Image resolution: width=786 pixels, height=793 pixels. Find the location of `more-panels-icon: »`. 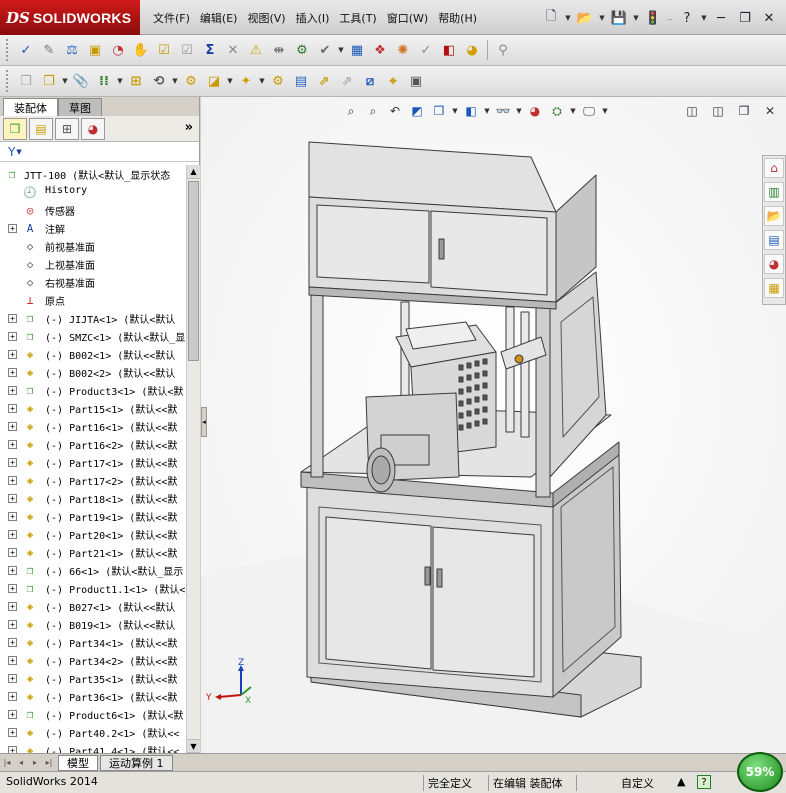

more-panels-icon: » is located at coordinates (189, 127).